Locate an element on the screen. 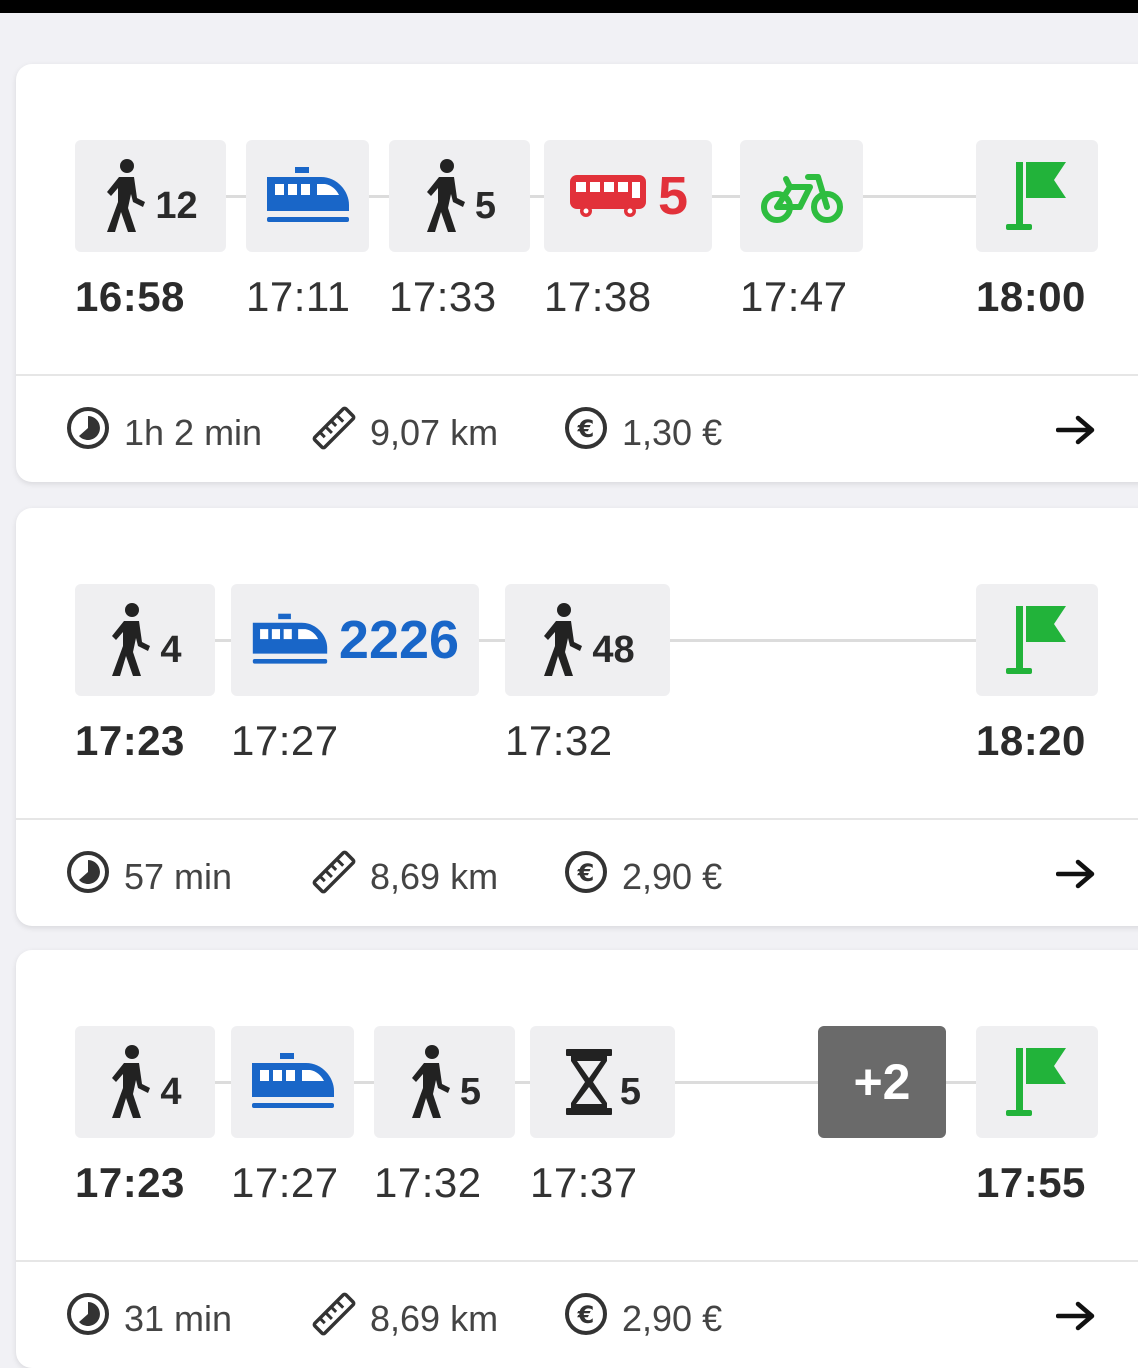 Image resolution: width=1138 pixels, height=1368 pixels. leg-bus: 5 is located at coordinates (628, 196).